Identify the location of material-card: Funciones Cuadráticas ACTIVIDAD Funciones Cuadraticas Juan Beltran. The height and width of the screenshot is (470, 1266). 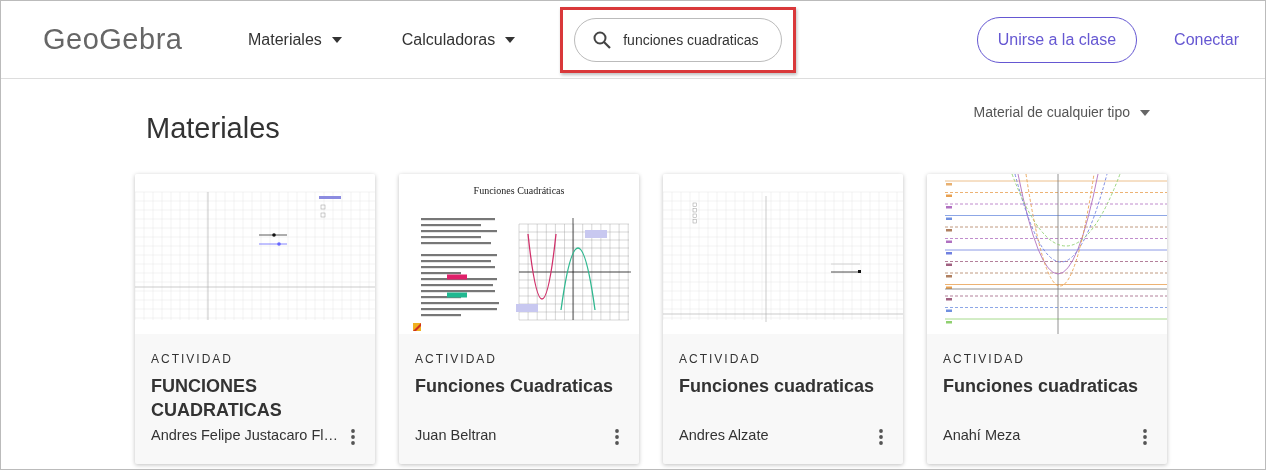
(519, 318).